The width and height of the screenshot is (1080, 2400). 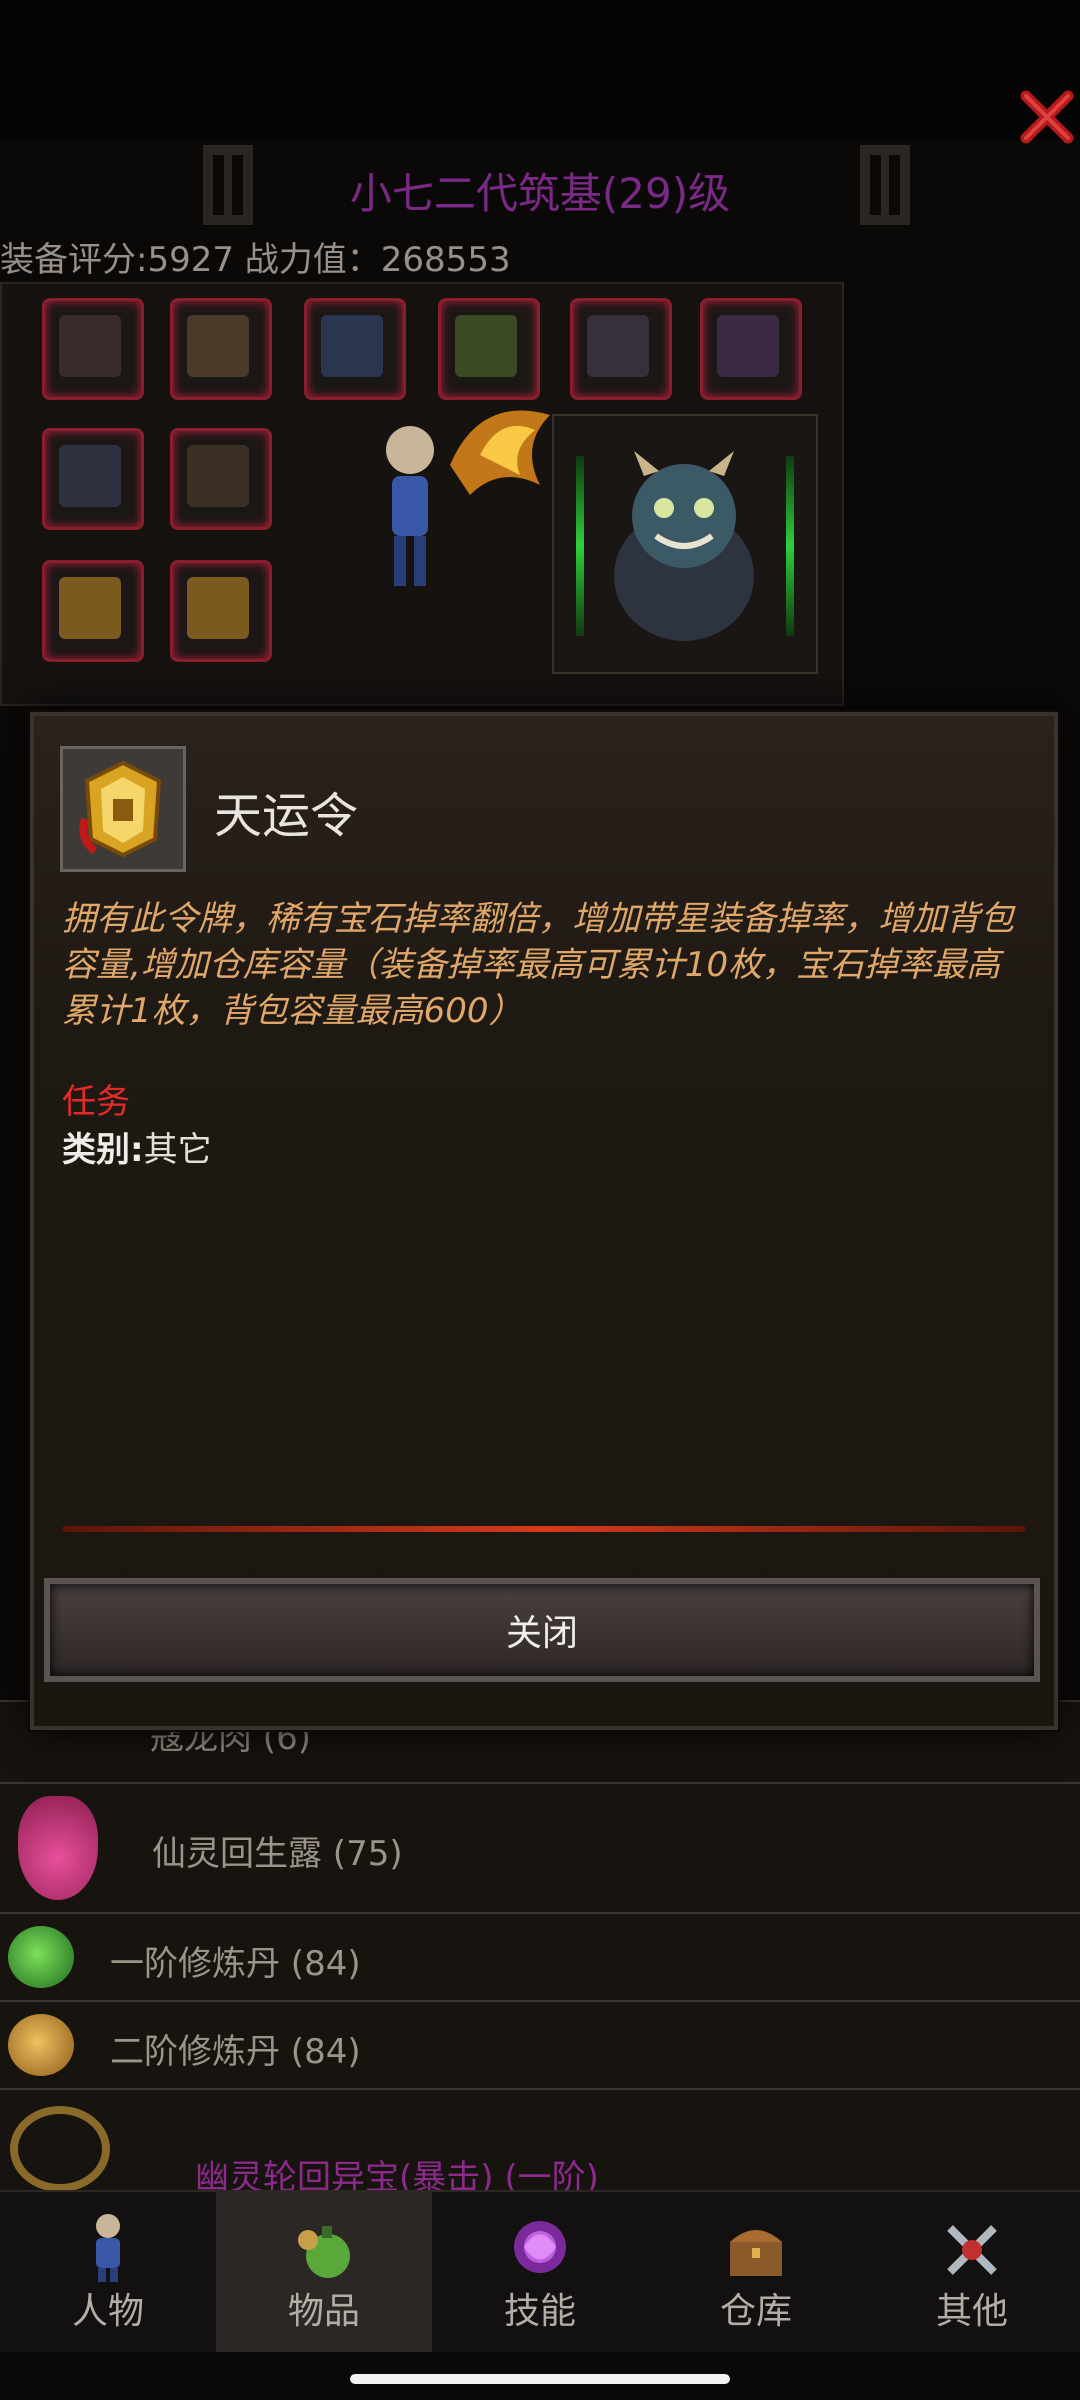 What do you see at coordinates (539, 2311) in the screenshot?
I see `tab-label: 技能` at bounding box center [539, 2311].